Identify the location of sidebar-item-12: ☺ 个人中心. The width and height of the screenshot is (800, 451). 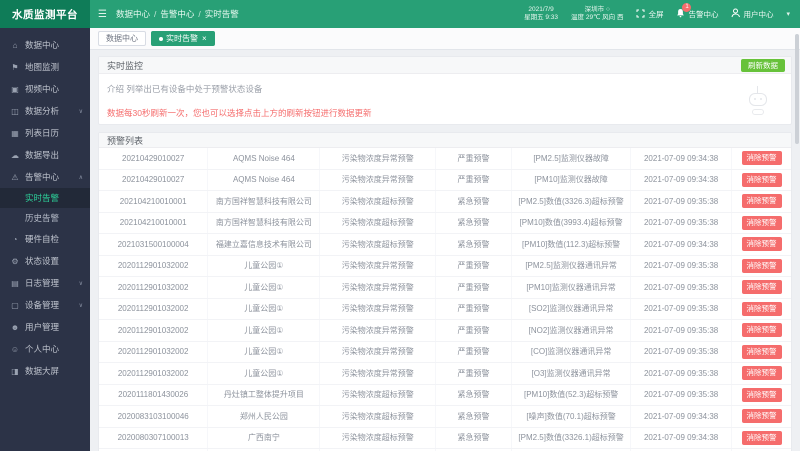
(45, 349).